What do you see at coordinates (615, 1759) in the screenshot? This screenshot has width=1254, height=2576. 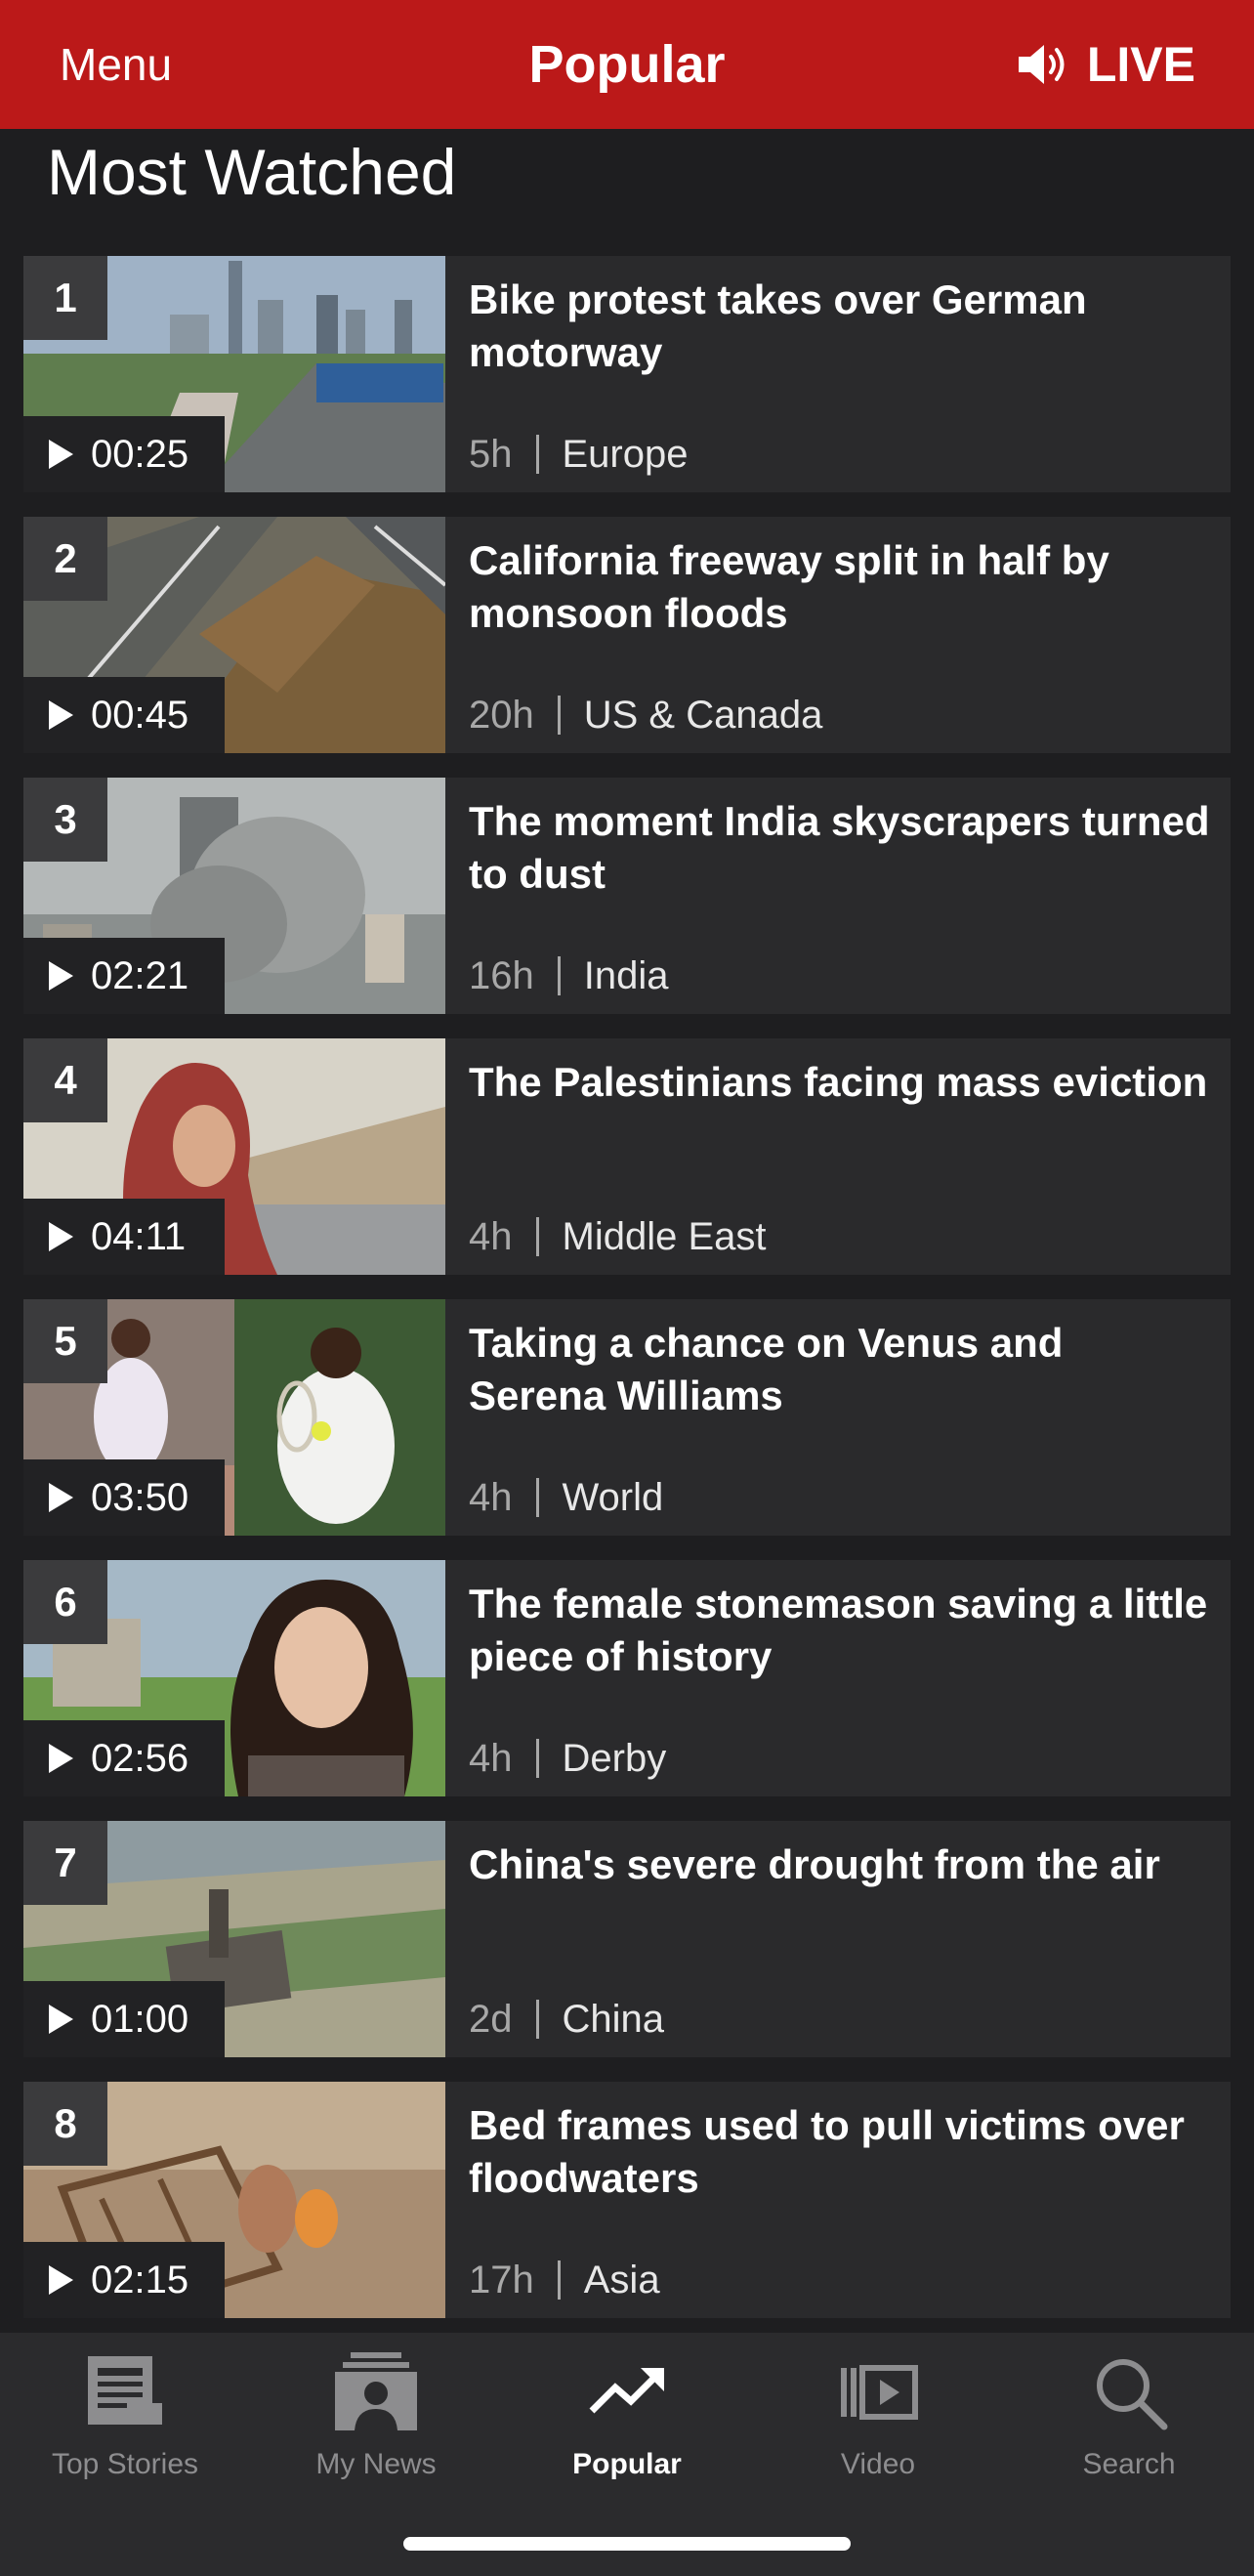 I see `category-label: Derby` at bounding box center [615, 1759].